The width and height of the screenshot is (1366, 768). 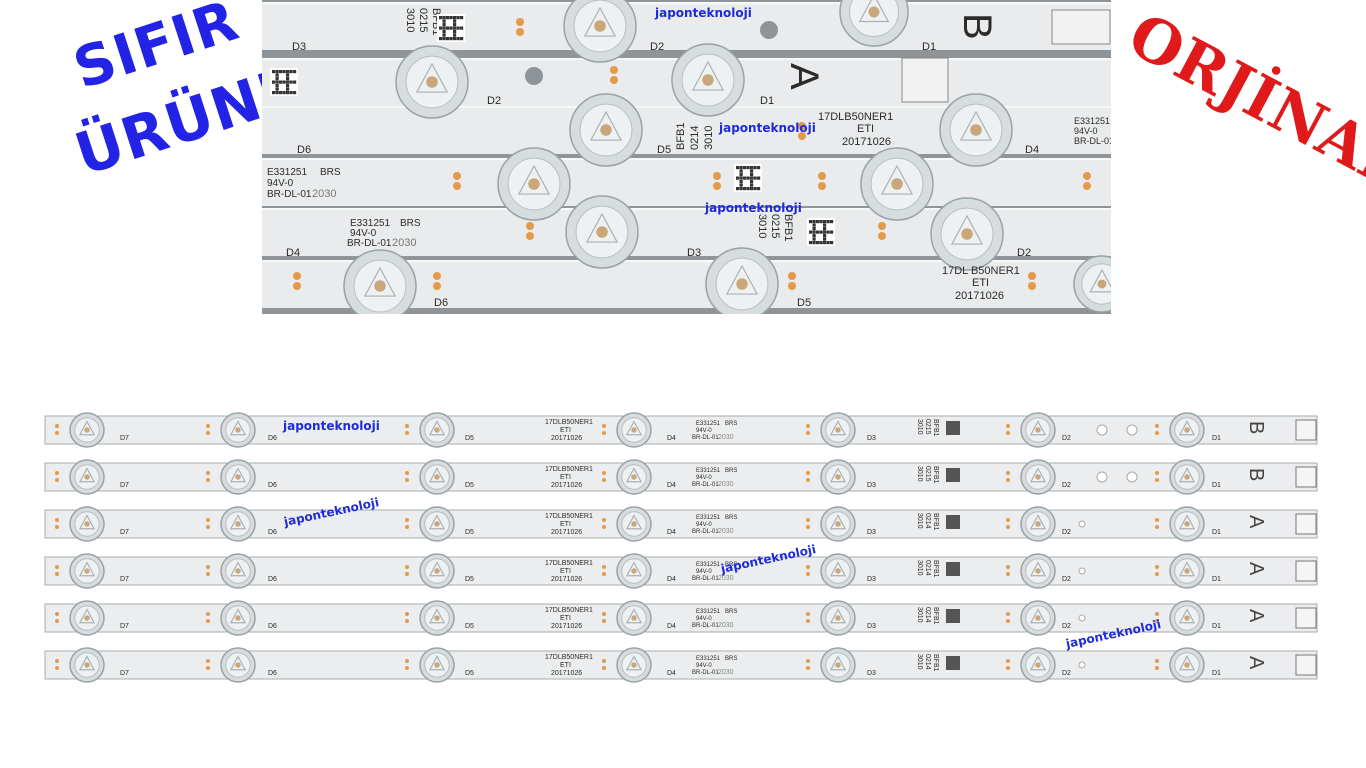 What do you see at coordinates (704, 572) in the screenshot?
I see `rating-label: 94V-0` at bounding box center [704, 572].